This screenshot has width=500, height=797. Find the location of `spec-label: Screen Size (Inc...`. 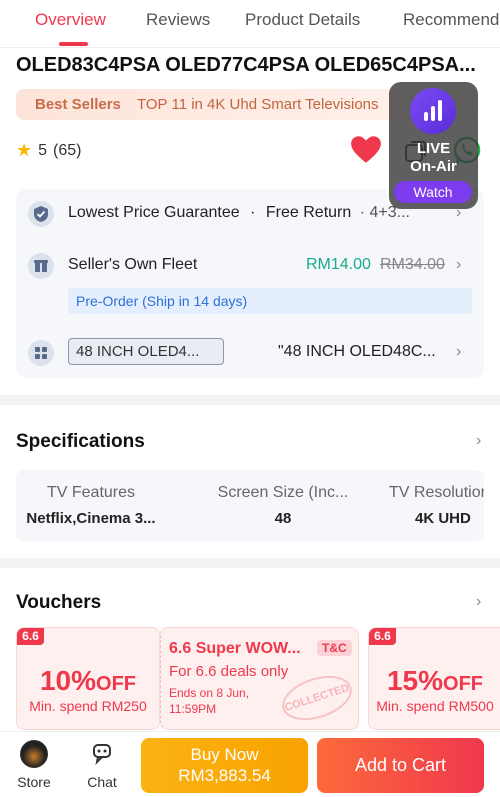

spec-label: Screen Size (Inc... is located at coordinates (283, 492).